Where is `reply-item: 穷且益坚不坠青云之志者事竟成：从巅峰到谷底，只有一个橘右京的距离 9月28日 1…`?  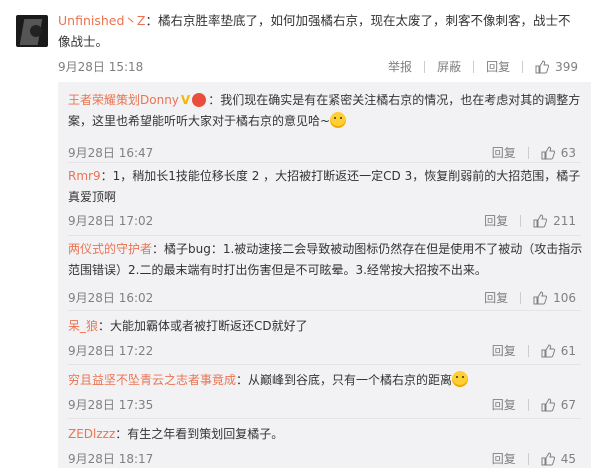
reply-item: 穷且益坚不坠青云之志者事竟成：从巅峰到谷底，只有一个橘右京的距离 9月28日 1… is located at coordinates (325, 391).